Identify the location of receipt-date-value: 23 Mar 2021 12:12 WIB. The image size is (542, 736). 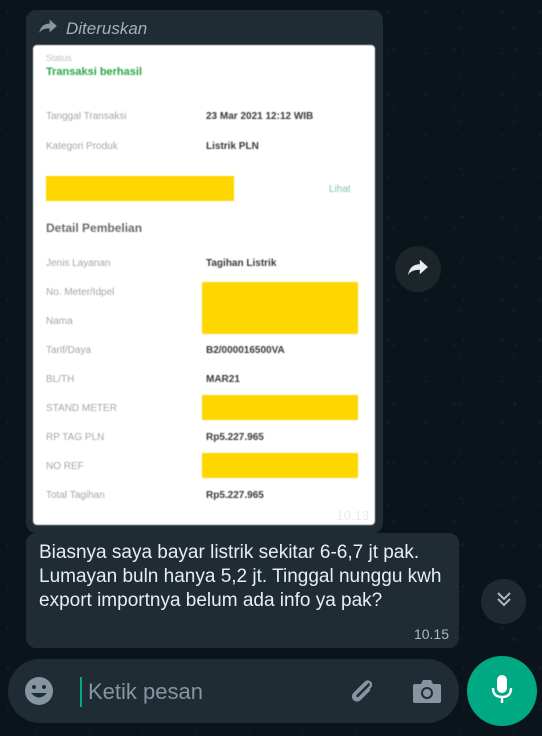
(260, 116).